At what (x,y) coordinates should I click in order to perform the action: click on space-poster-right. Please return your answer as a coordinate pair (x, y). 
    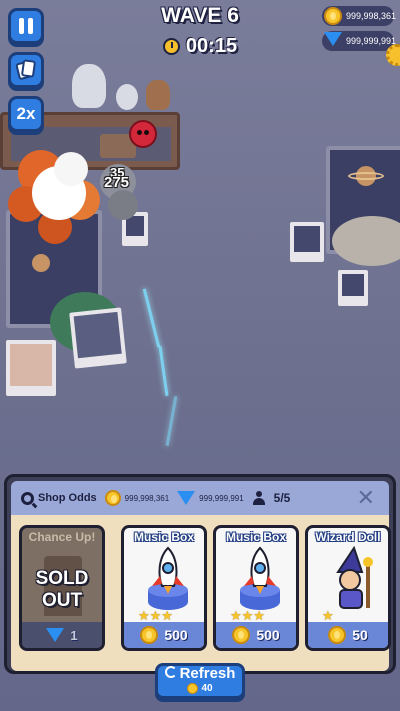
    Looking at the image, I should click on (363, 206).